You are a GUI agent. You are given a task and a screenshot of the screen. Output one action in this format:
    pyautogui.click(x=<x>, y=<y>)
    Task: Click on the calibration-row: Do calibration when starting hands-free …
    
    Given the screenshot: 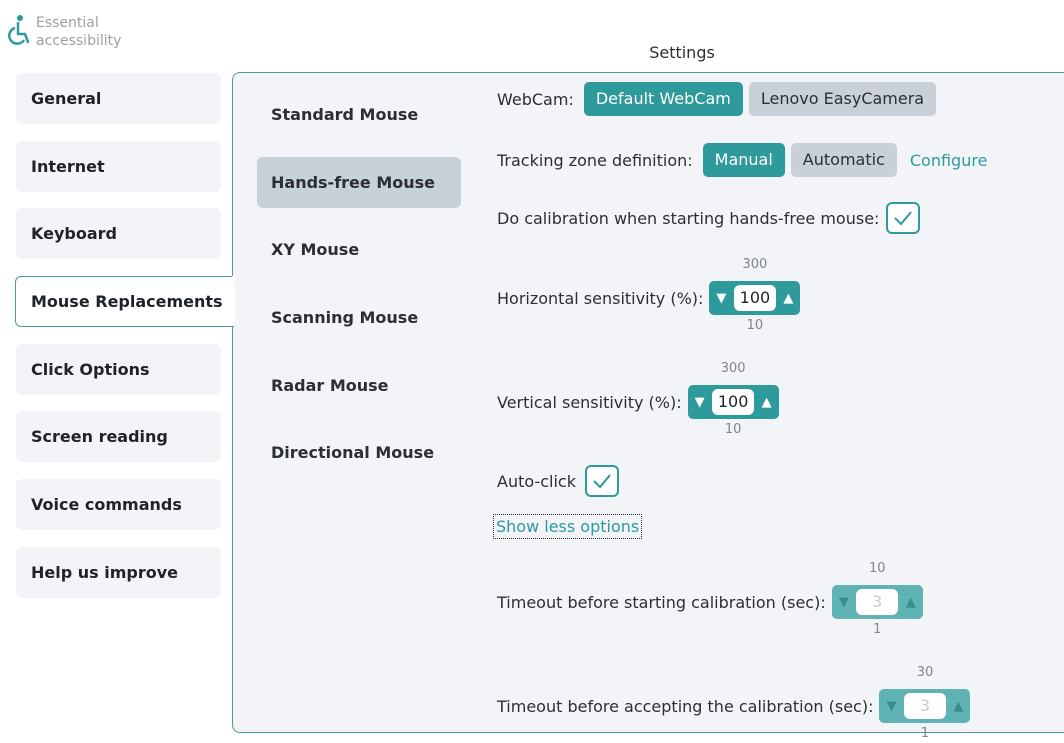 What is the action you would take?
    pyautogui.click(x=709, y=218)
    